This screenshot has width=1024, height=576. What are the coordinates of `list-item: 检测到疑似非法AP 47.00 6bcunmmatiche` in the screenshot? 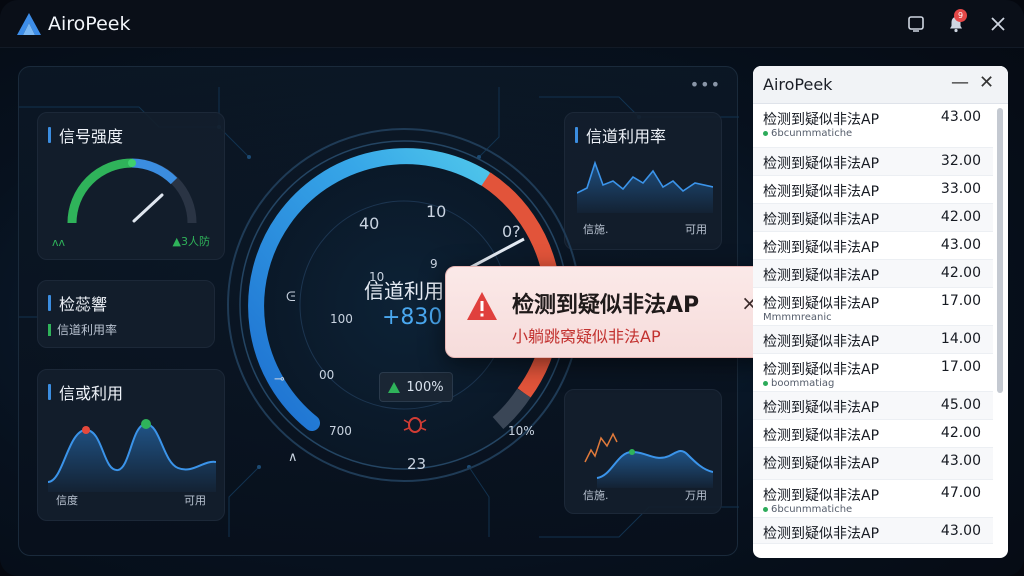 It's located at (873, 499).